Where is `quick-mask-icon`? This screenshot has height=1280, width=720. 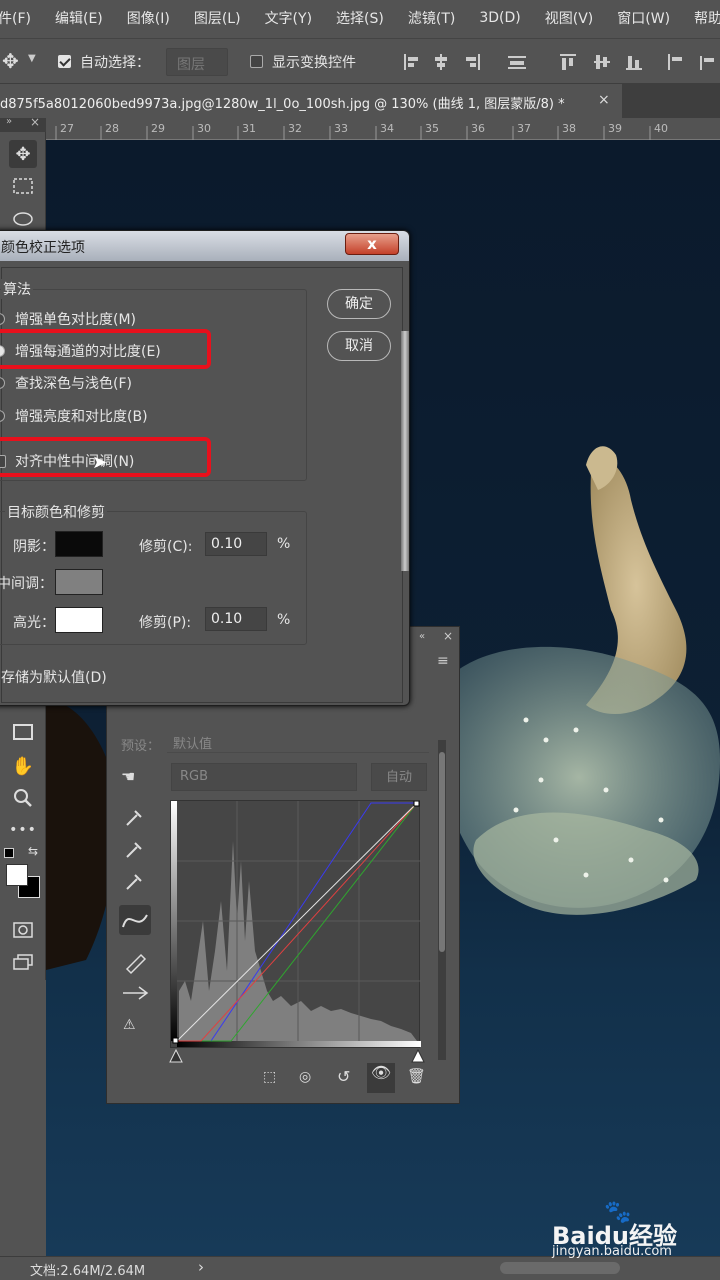
quick-mask-icon is located at coordinates (23, 930).